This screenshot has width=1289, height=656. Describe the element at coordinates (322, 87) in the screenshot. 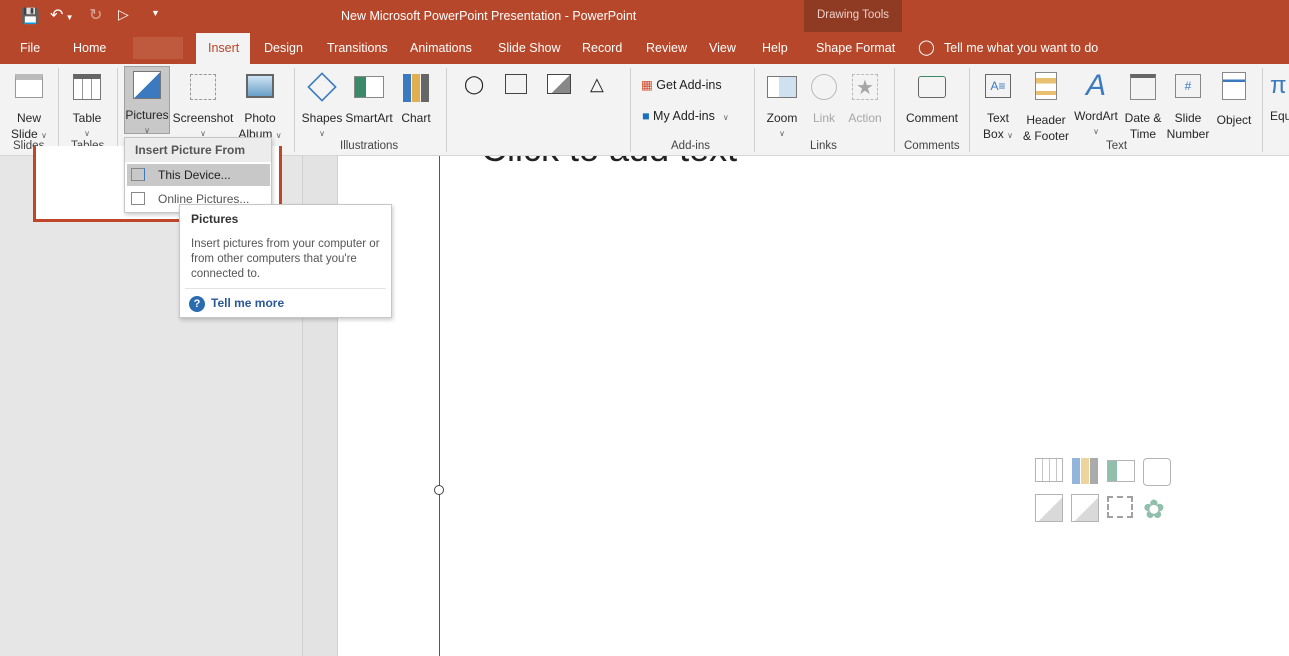

I see `shapes-icon` at that location.